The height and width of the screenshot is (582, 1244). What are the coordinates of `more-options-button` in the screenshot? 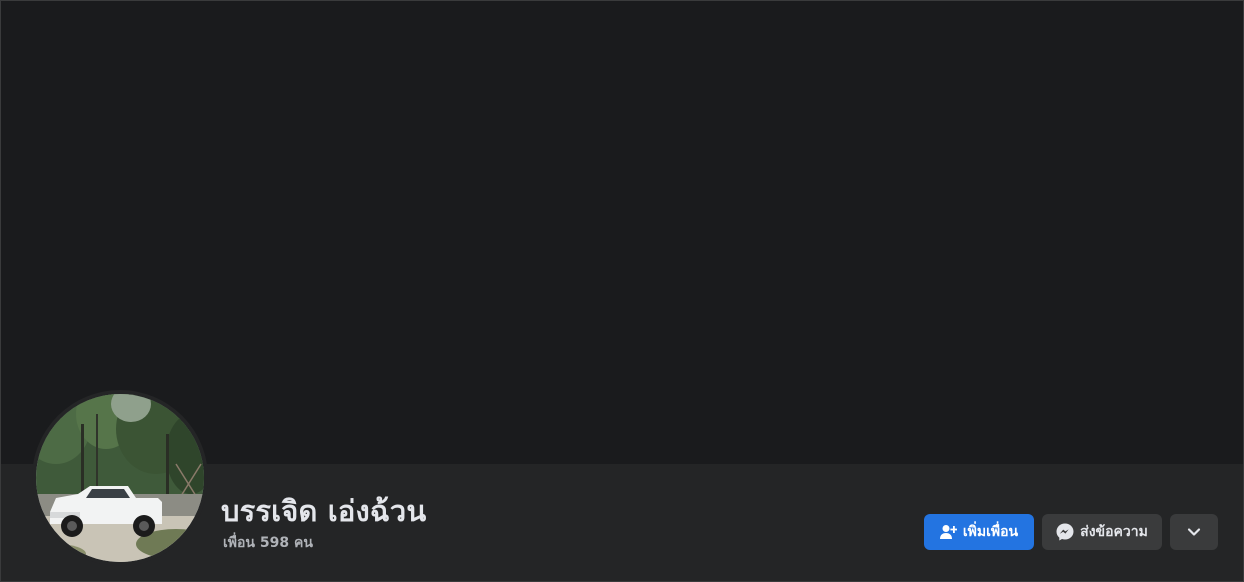 It's located at (1194, 532).